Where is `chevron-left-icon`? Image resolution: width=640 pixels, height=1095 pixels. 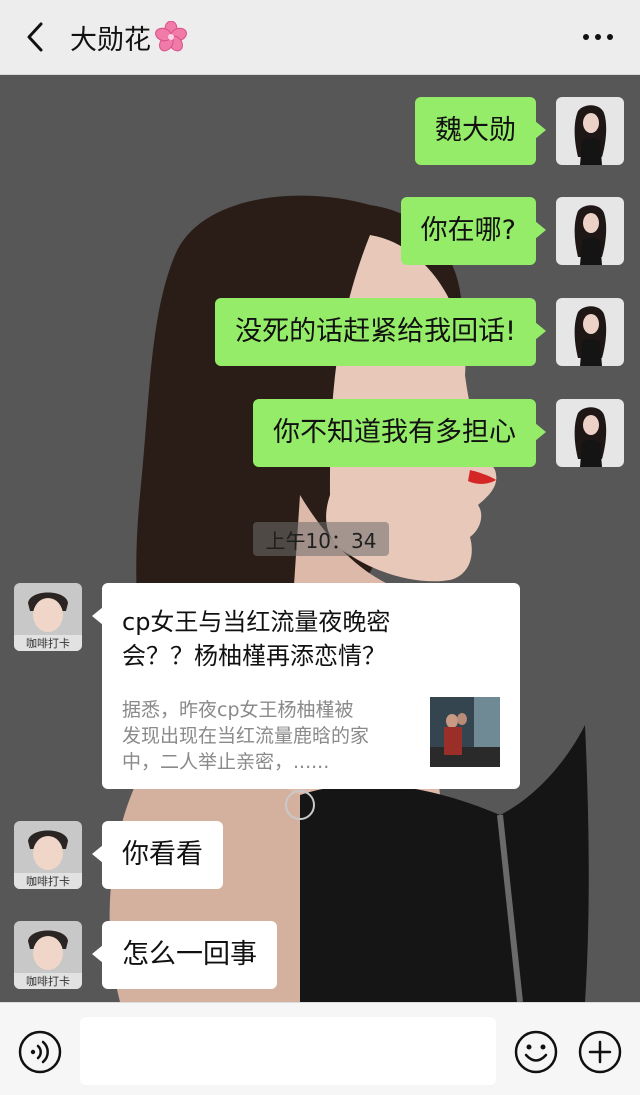
chevron-left-icon is located at coordinates (35, 37).